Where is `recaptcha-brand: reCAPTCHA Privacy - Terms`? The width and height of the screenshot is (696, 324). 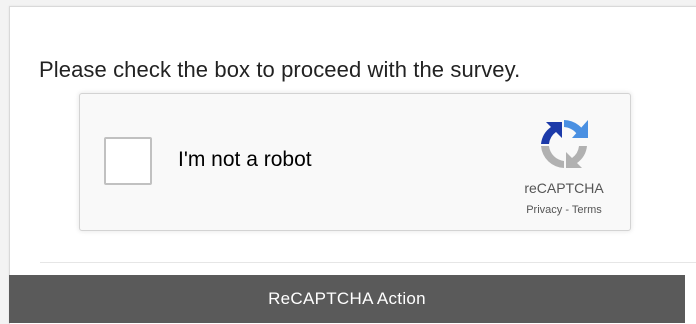
recaptcha-brand: reCAPTCHA Privacy - Terms is located at coordinates (564, 164).